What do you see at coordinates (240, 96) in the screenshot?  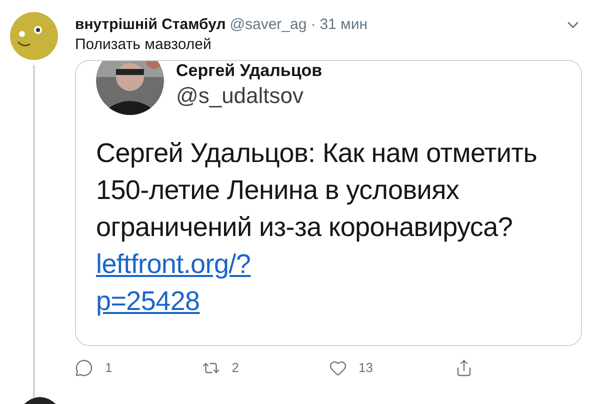 I see `embedded-handle: @s_udaltsov` at bounding box center [240, 96].